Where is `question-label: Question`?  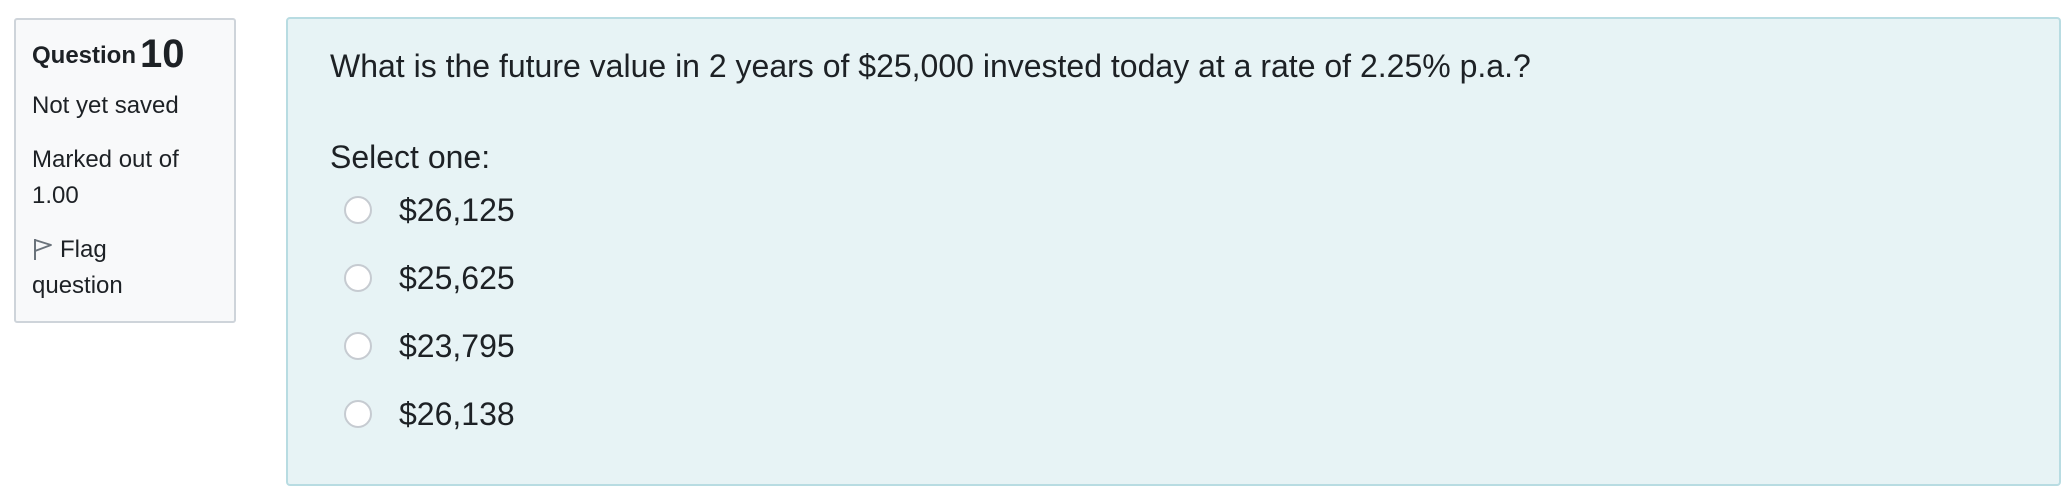 question-label: Question is located at coordinates (84, 55).